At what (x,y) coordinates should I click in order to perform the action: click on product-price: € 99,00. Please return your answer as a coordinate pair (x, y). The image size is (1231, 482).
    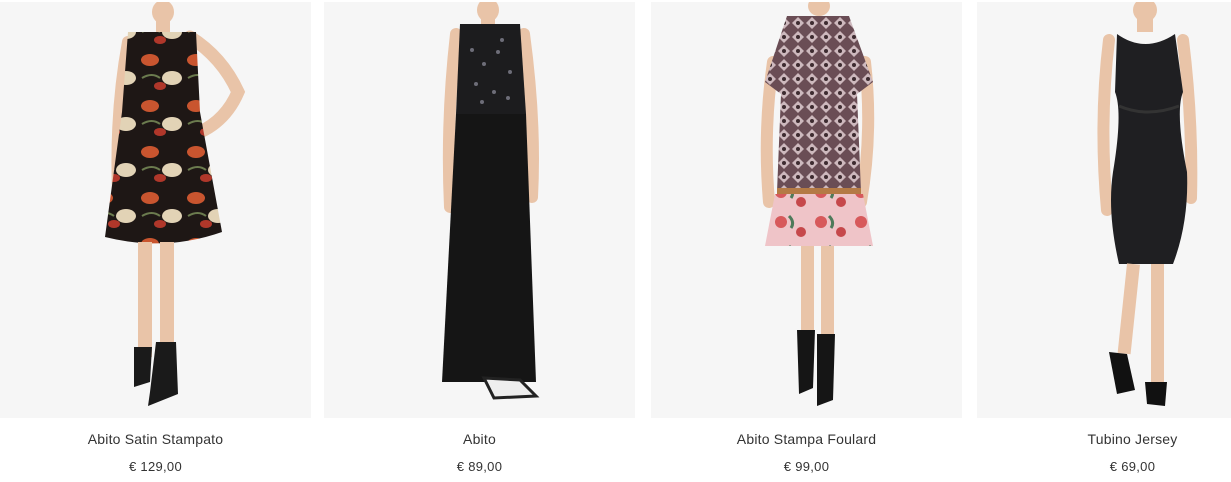
    Looking at the image, I should click on (806, 466).